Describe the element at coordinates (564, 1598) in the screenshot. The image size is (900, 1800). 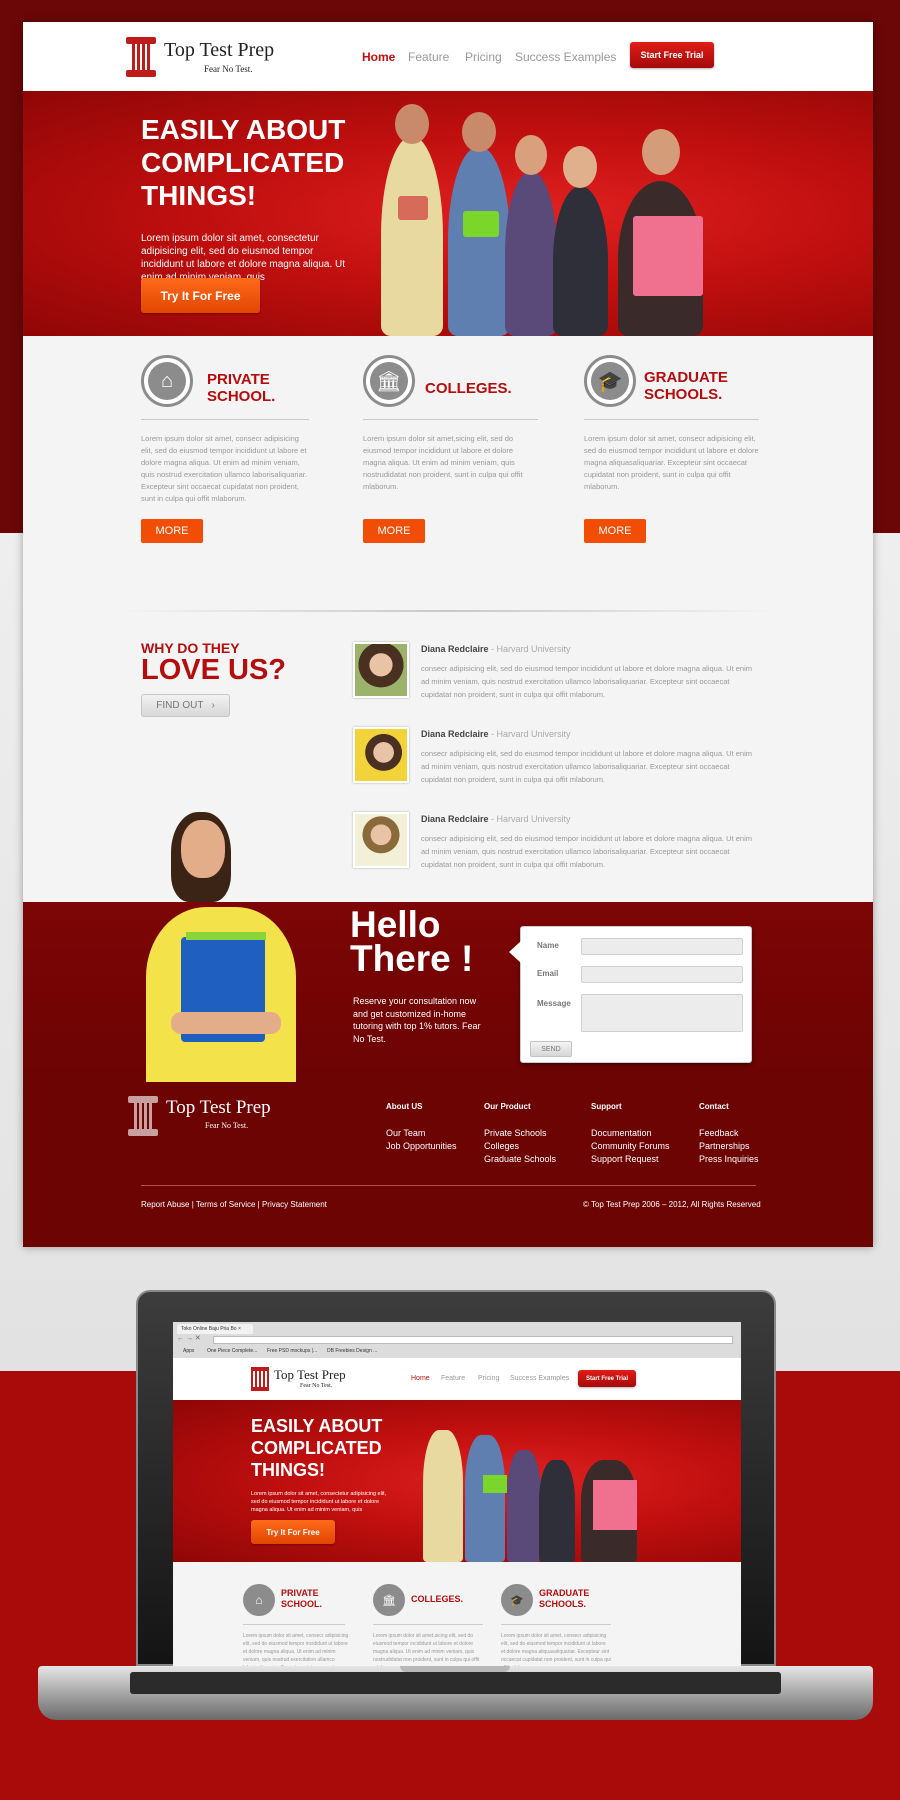
I see `mini-feature-title: GRADUATE SCHOOLS.` at that location.